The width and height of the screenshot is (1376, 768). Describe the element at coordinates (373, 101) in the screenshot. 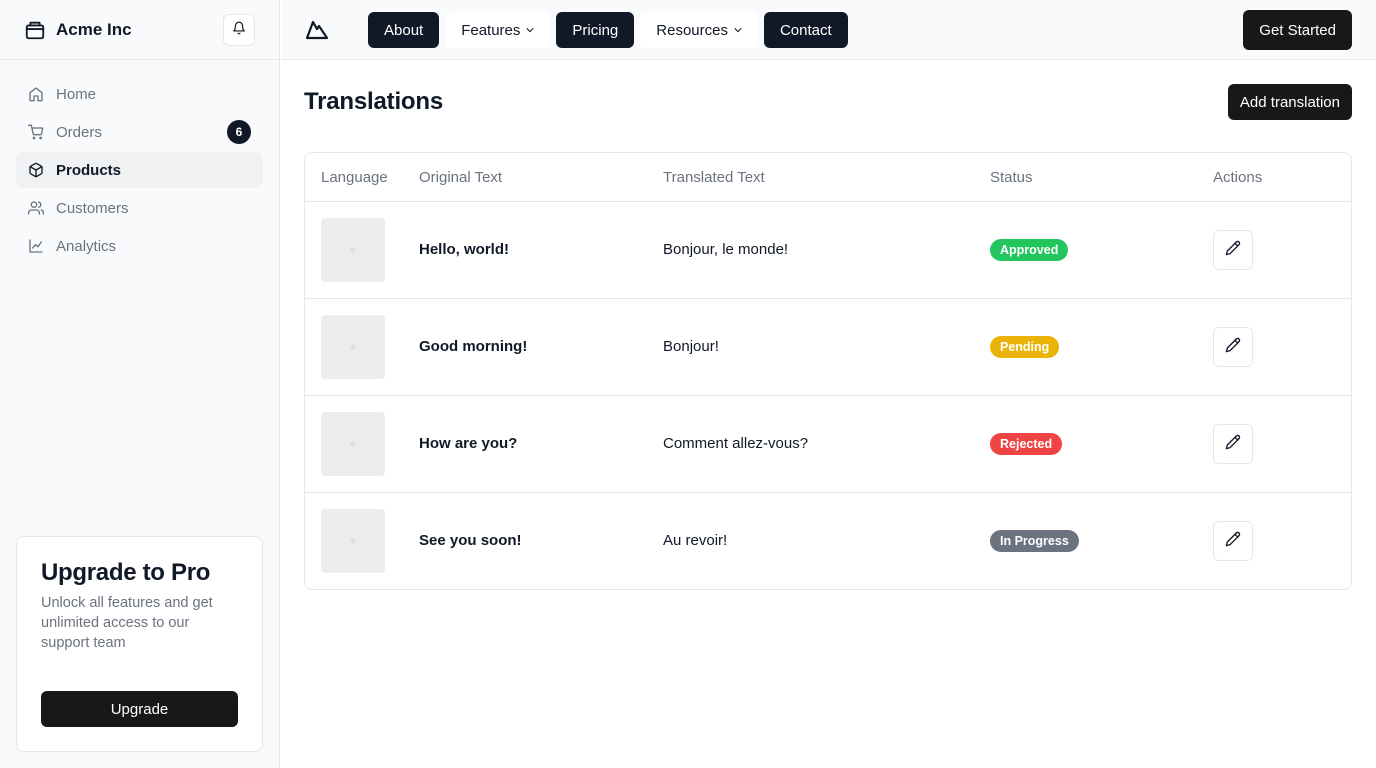

I see `page-title: Translations` at that location.